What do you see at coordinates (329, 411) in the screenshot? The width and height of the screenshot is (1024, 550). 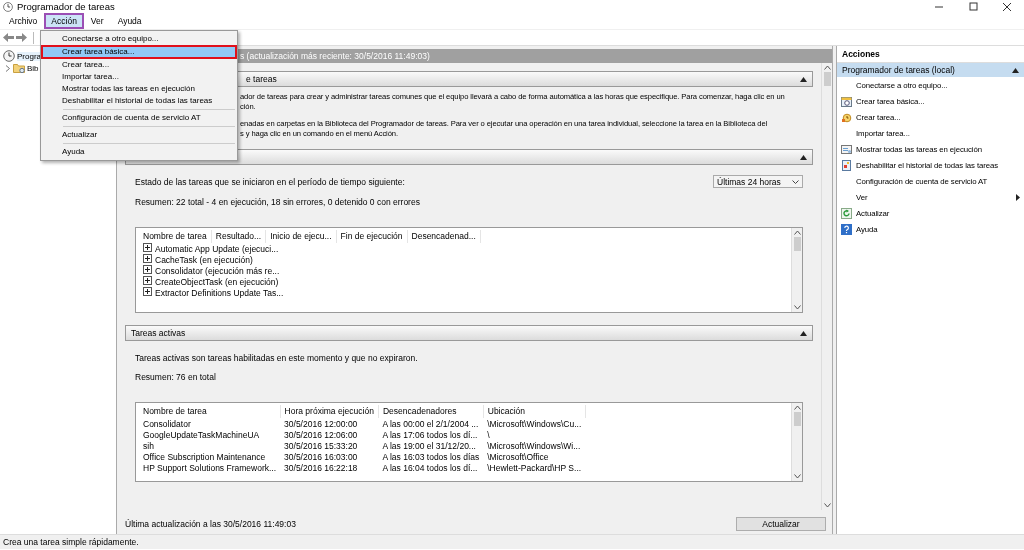 I see `column-header: Hora próxima ejecución` at bounding box center [329, 411].